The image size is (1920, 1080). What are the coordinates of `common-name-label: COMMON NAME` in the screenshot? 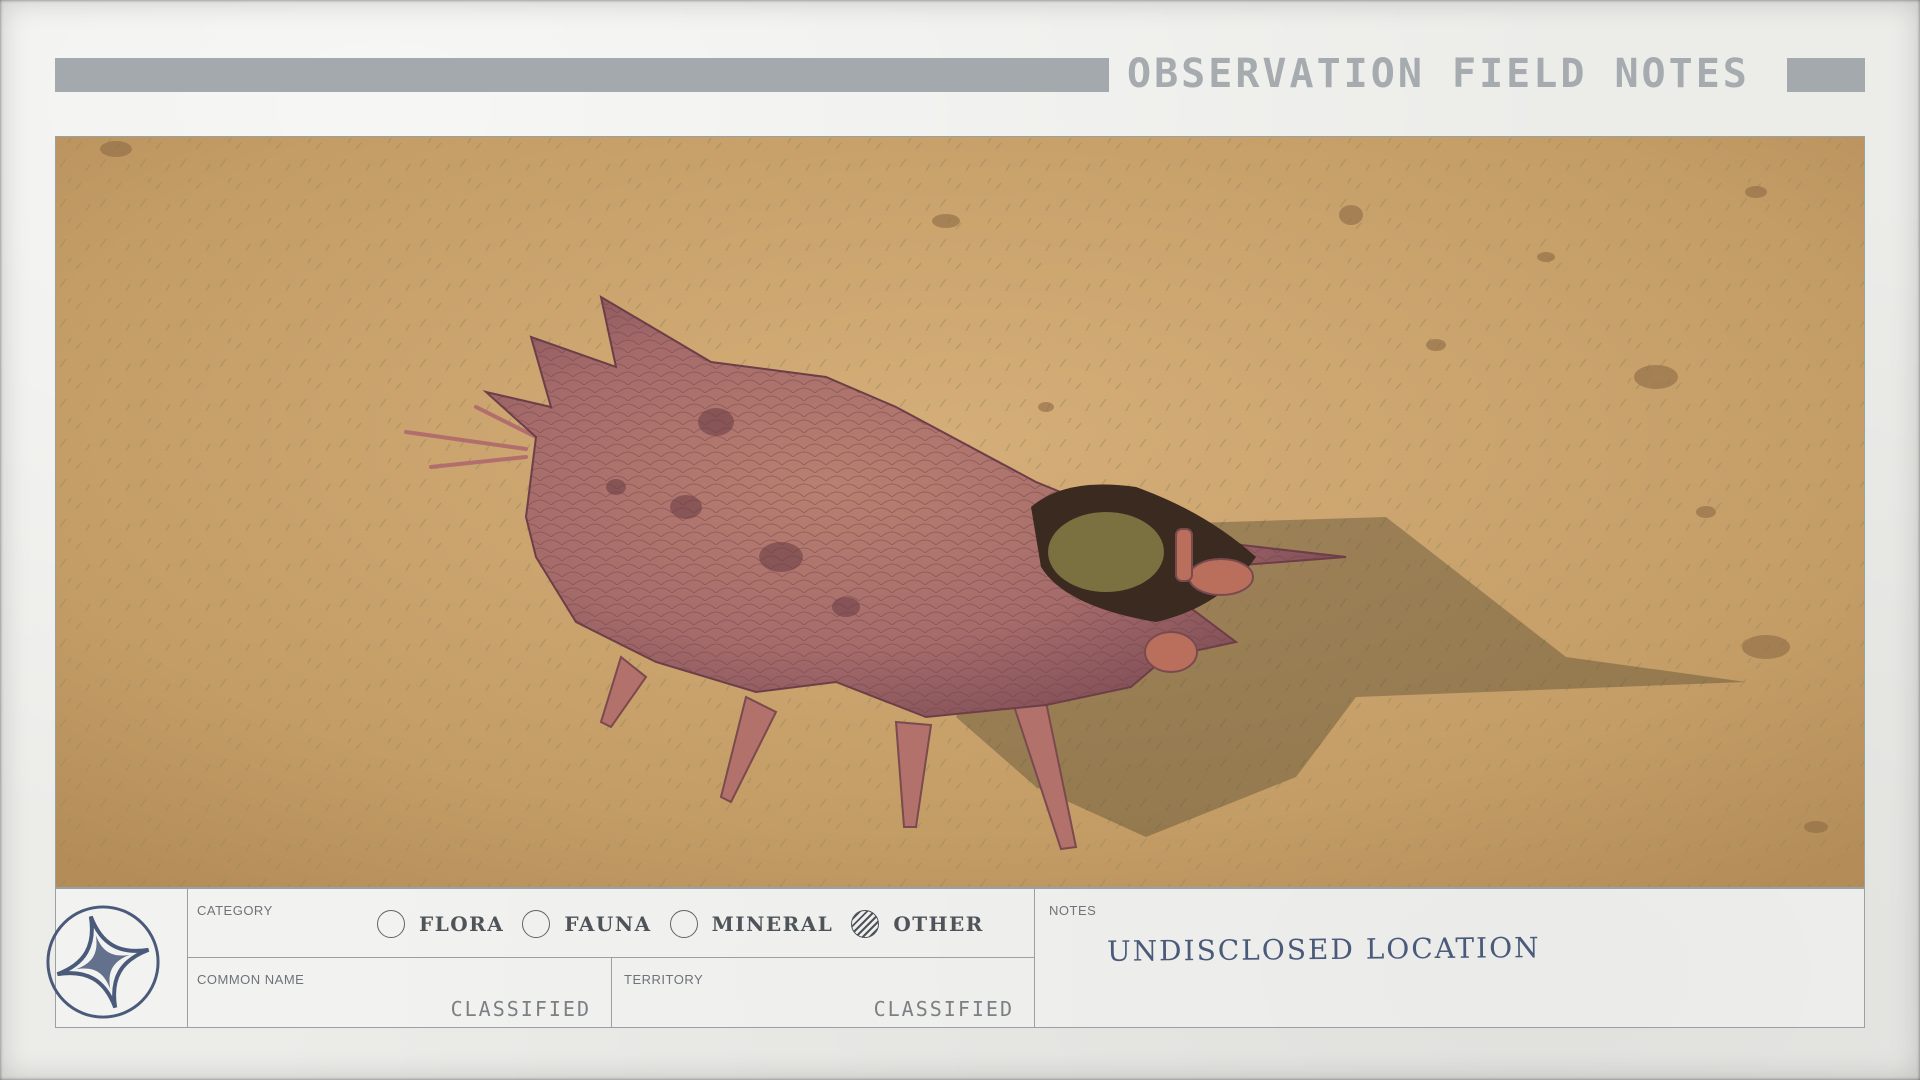 It's located at (251, 979).